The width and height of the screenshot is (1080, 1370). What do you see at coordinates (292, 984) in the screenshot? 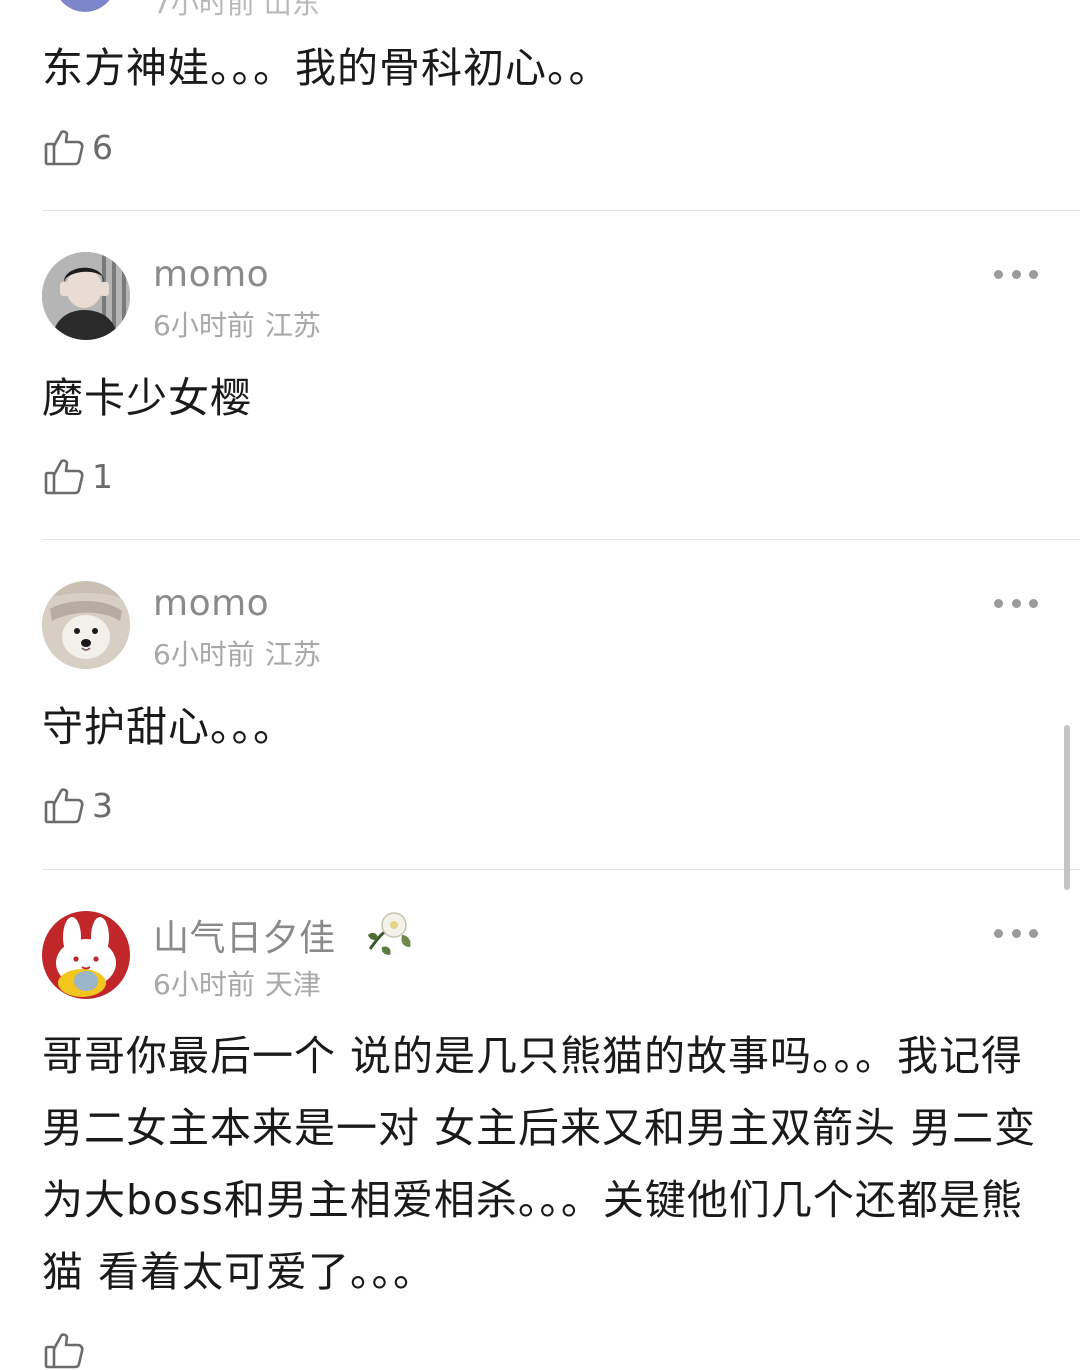
I see `comment-location: 天津` at bounding box center [292, 984].